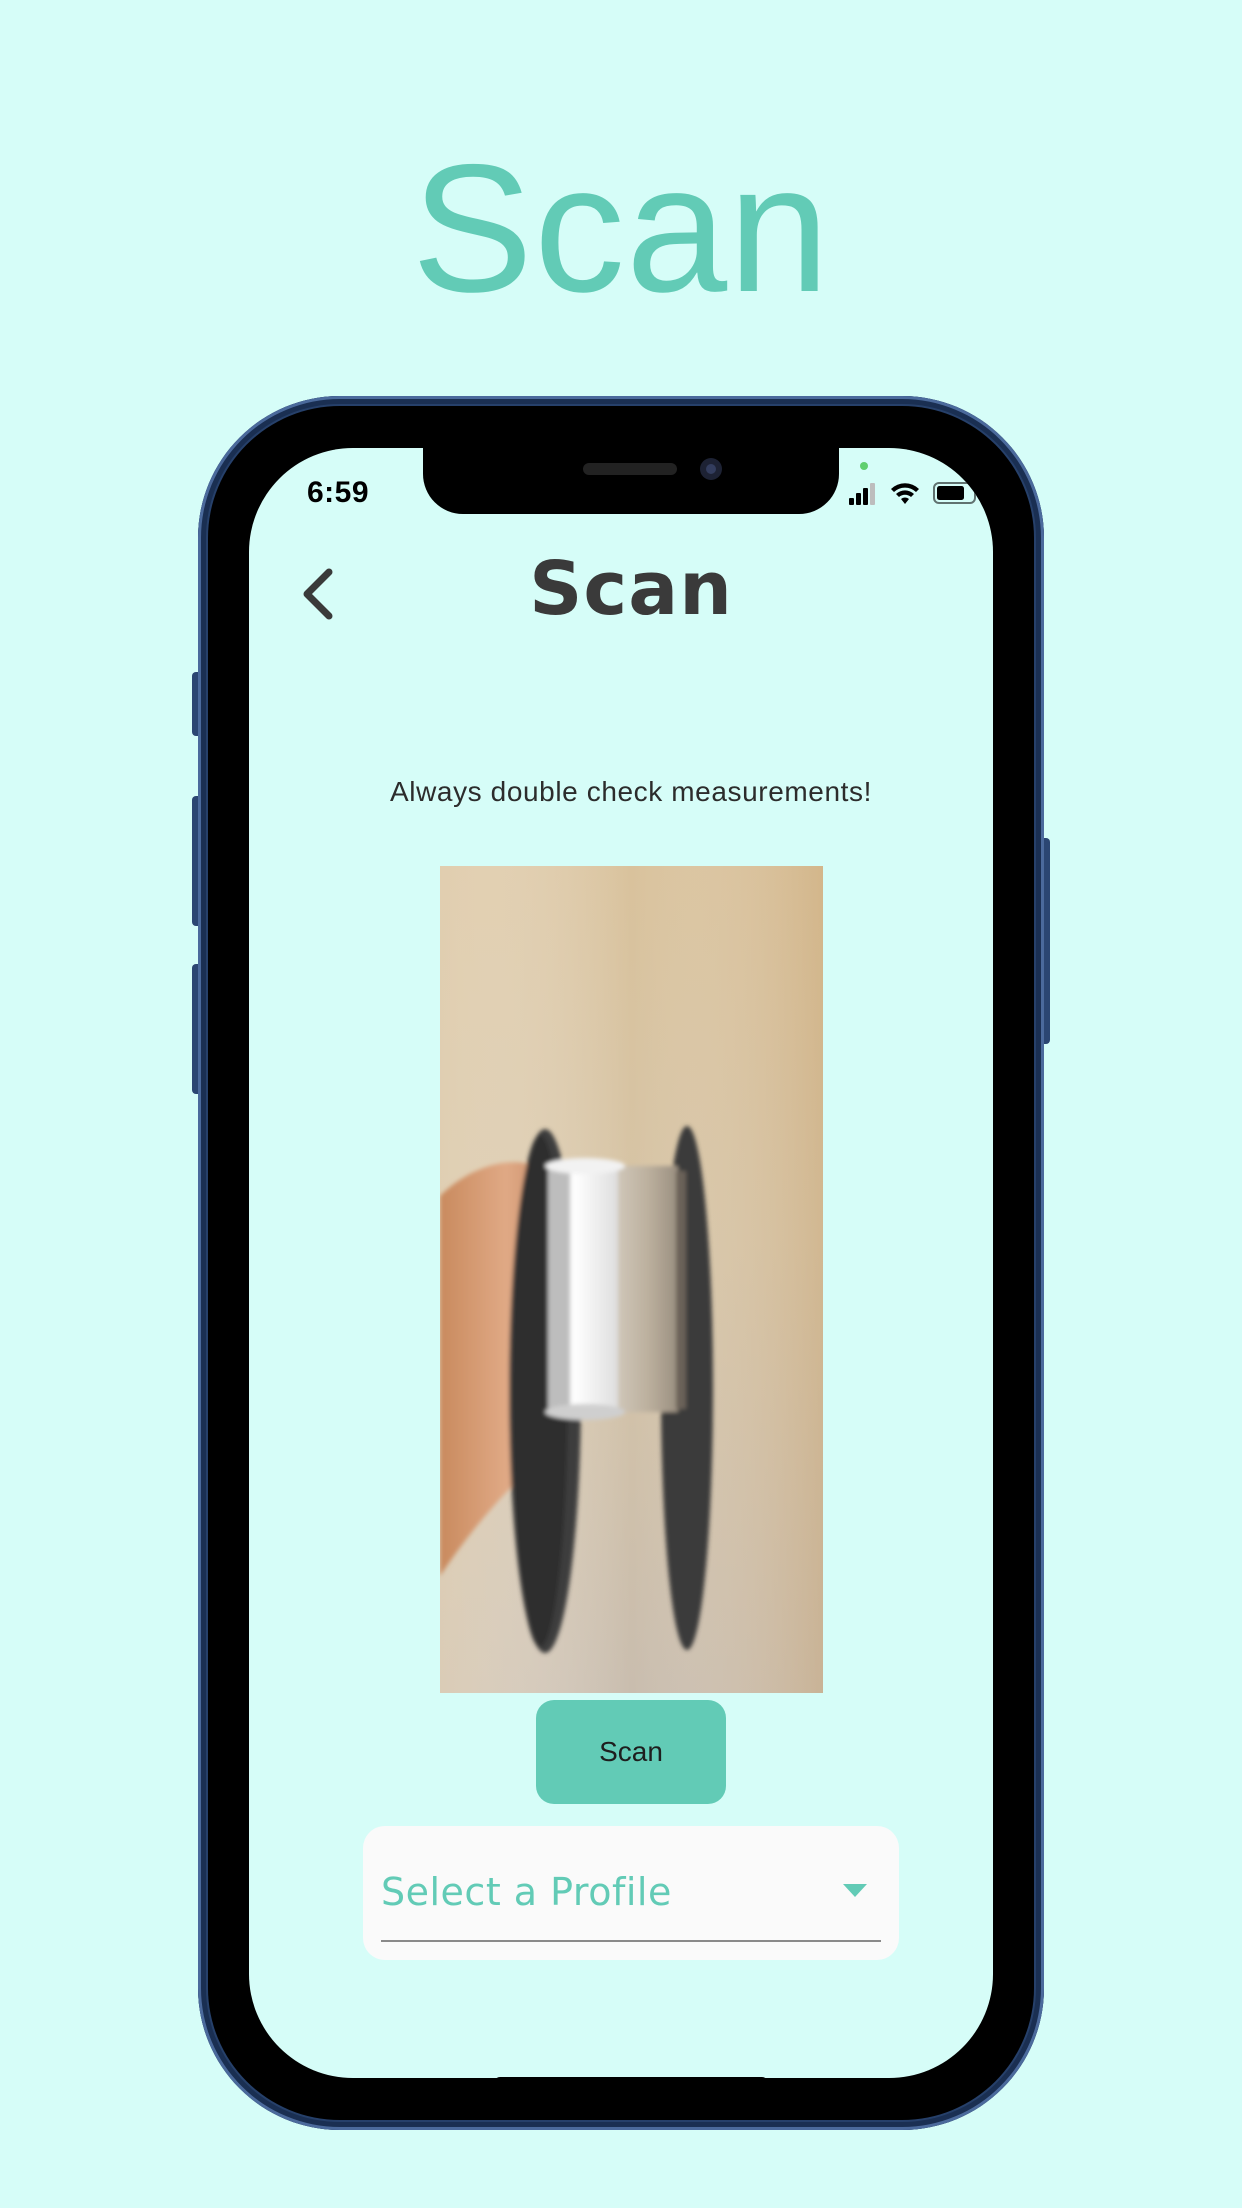 Image resolution: width=1242 pixels, height=2208 pixels. I want to click on privacy-indicator-dot, so click(864, 466).